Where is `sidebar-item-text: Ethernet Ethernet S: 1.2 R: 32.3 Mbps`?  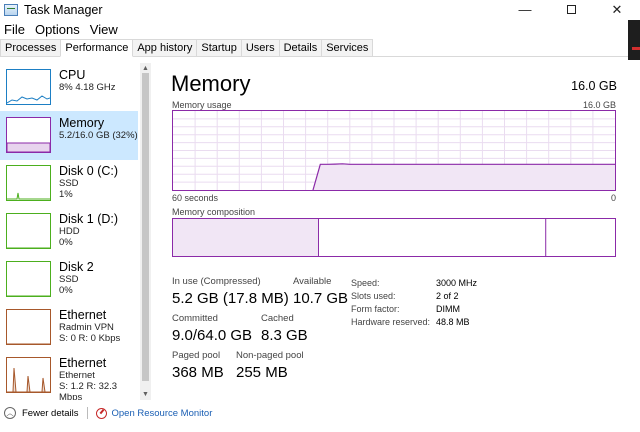
sidebar-item-text: Ethernet Ethernet S: 1.2 R: 32.3 Mbps is located at coordinates (98, 378).